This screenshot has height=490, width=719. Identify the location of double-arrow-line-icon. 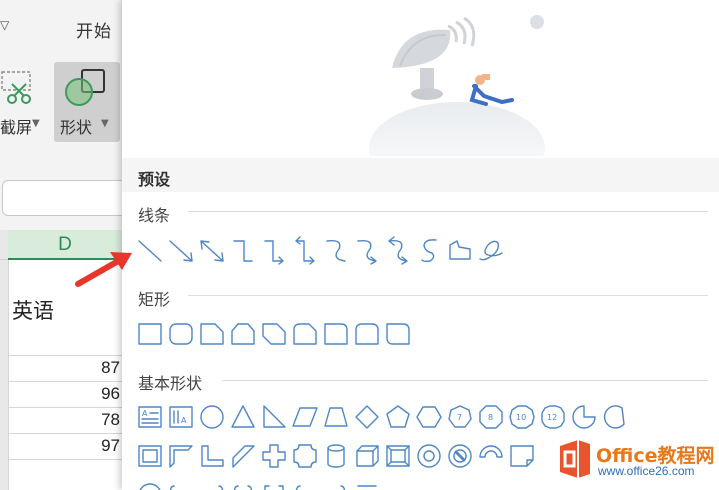
(211, 250).